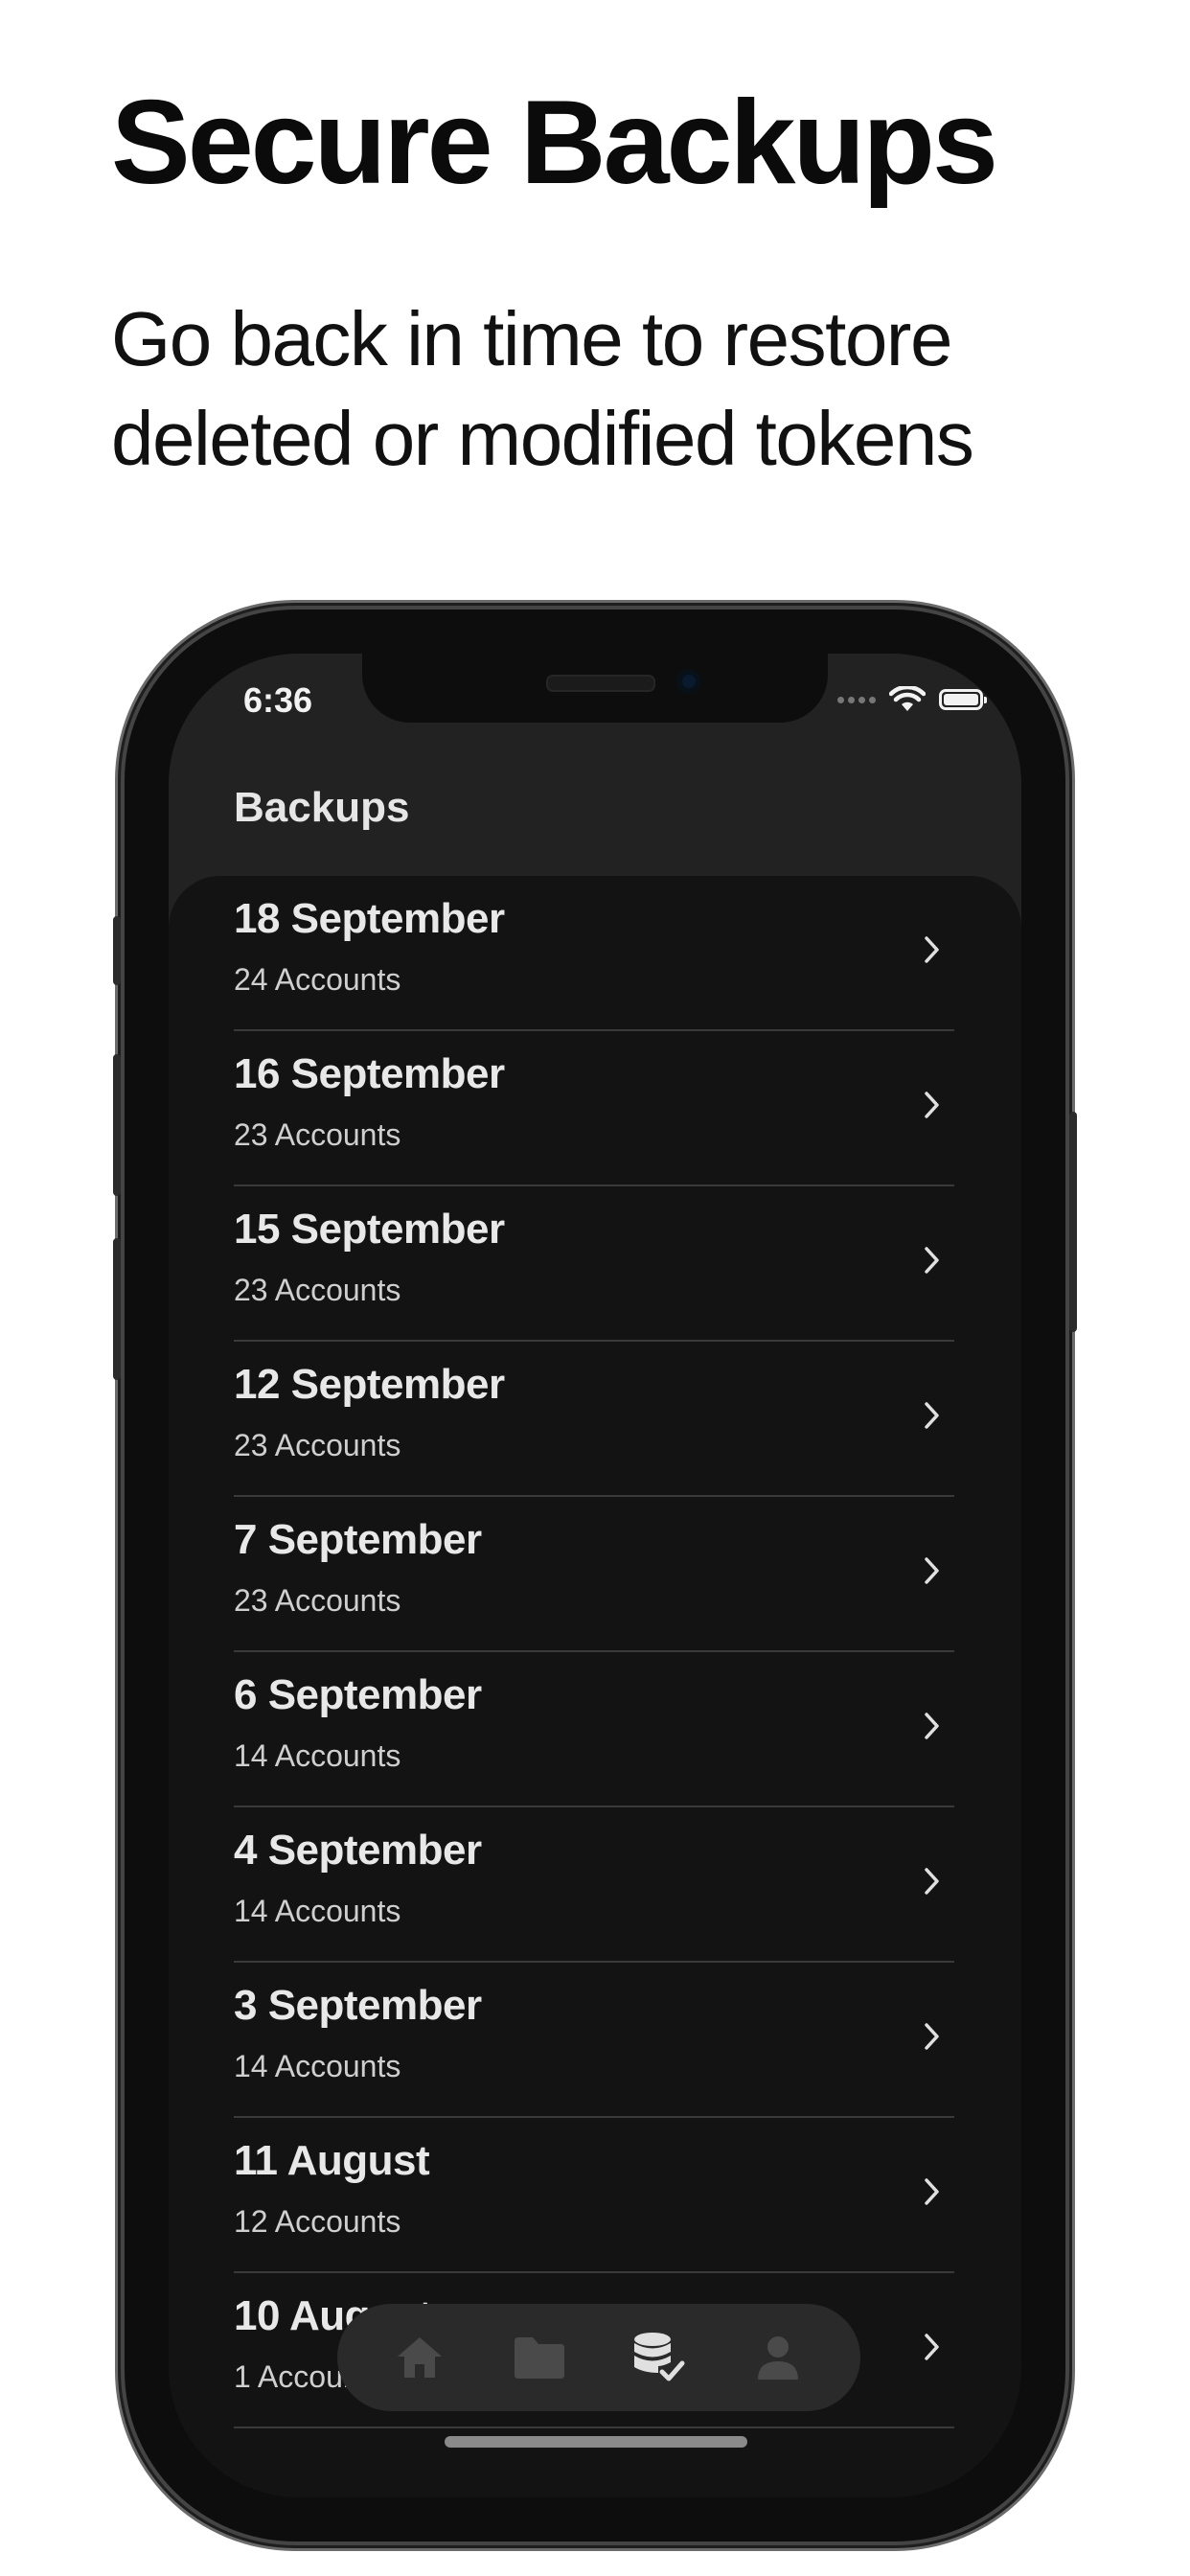 This screenshot has height=2576, width=1190. What do you see at coordinates (963, 699) in the screenshot?
I see `battery-icon` at bounding box center [963, 699].